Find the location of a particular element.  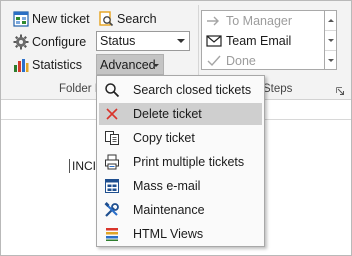

quick-step-to-manager: To Manager is located at coordinates (249, 21).